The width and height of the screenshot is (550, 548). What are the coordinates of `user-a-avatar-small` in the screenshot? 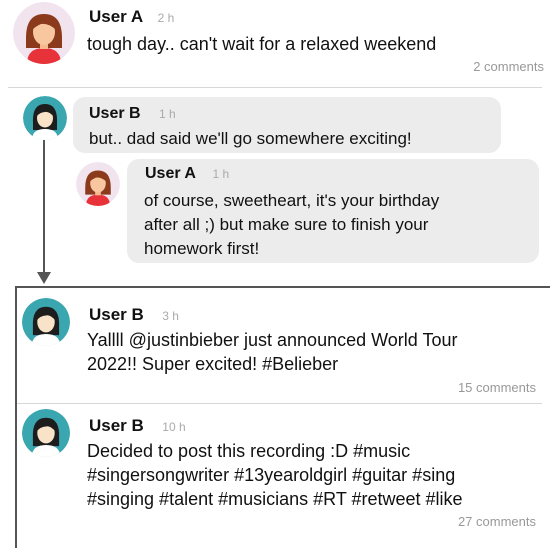 It's located at (98, 184).